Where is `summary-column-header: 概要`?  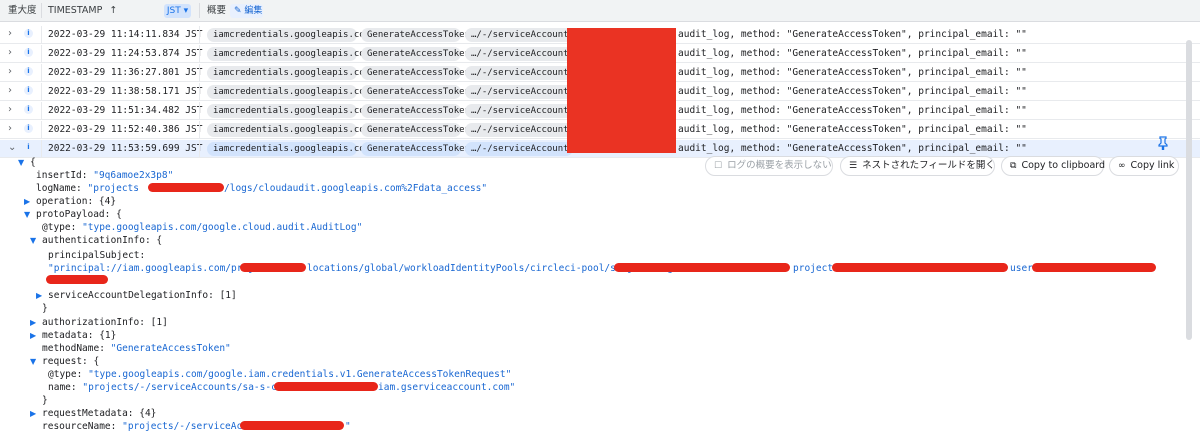 summary-column-header: 概要 is located at coordinates (217, 10).